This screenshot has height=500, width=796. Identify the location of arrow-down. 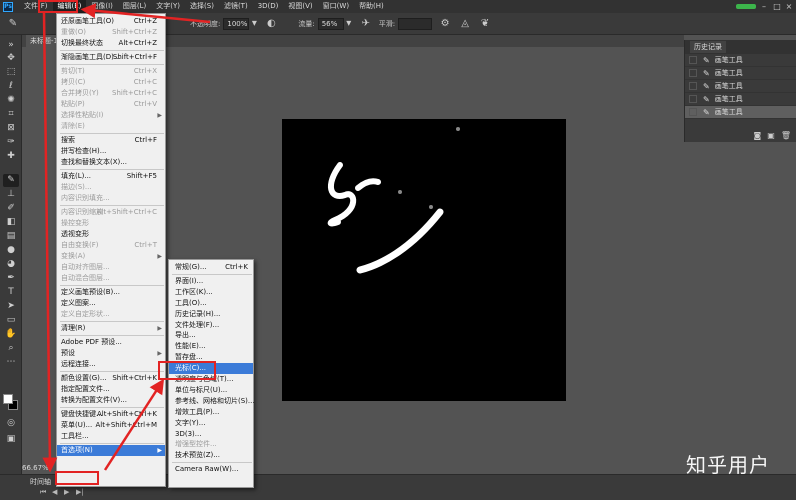
(50, 242).